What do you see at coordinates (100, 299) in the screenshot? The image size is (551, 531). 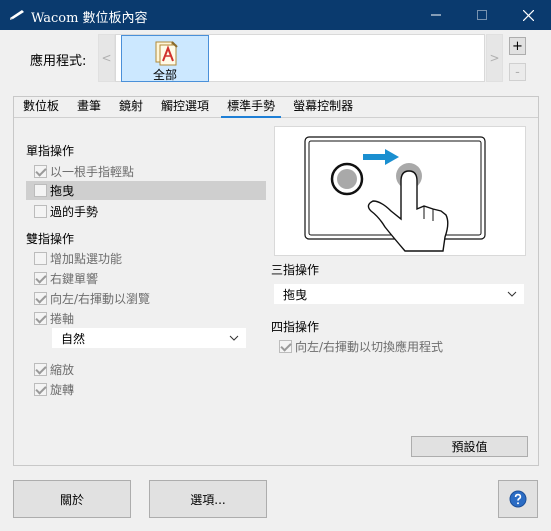 I see `checkbox-label: 向左/右揮動以瀏覽` at bounding box center [100, 299].